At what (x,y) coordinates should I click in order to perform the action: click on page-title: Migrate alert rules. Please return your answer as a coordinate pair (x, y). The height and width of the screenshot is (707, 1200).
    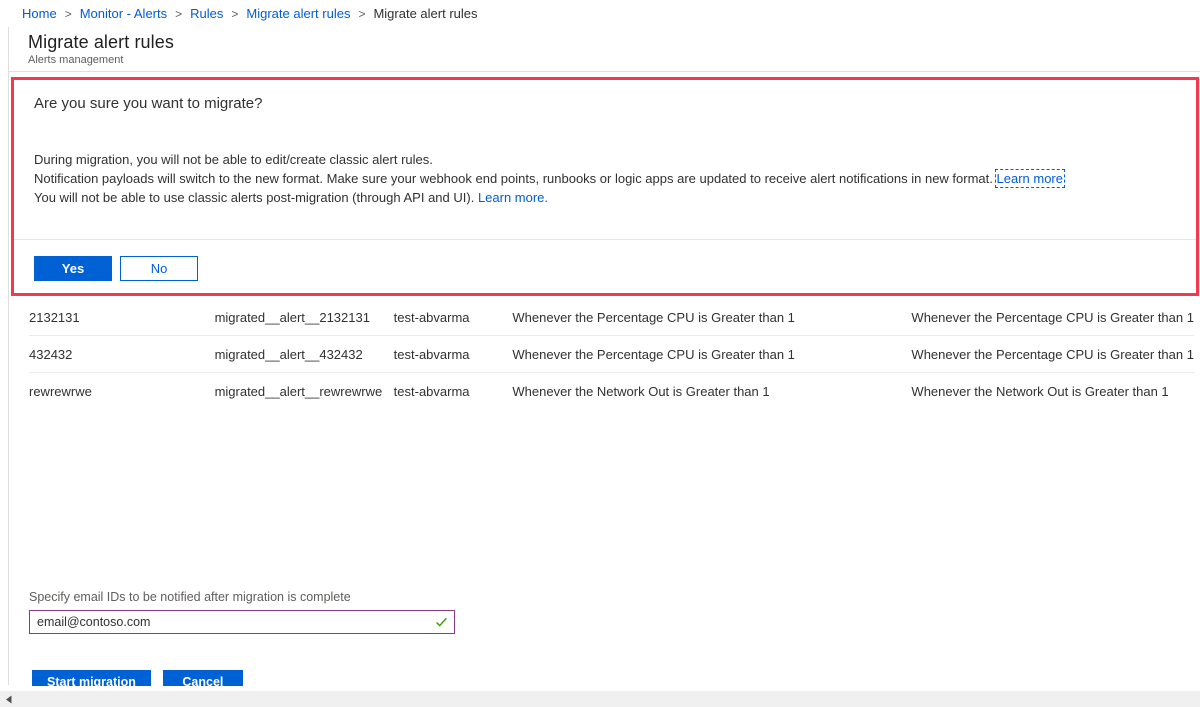
    Looking at the image, I should click on (101, 42).